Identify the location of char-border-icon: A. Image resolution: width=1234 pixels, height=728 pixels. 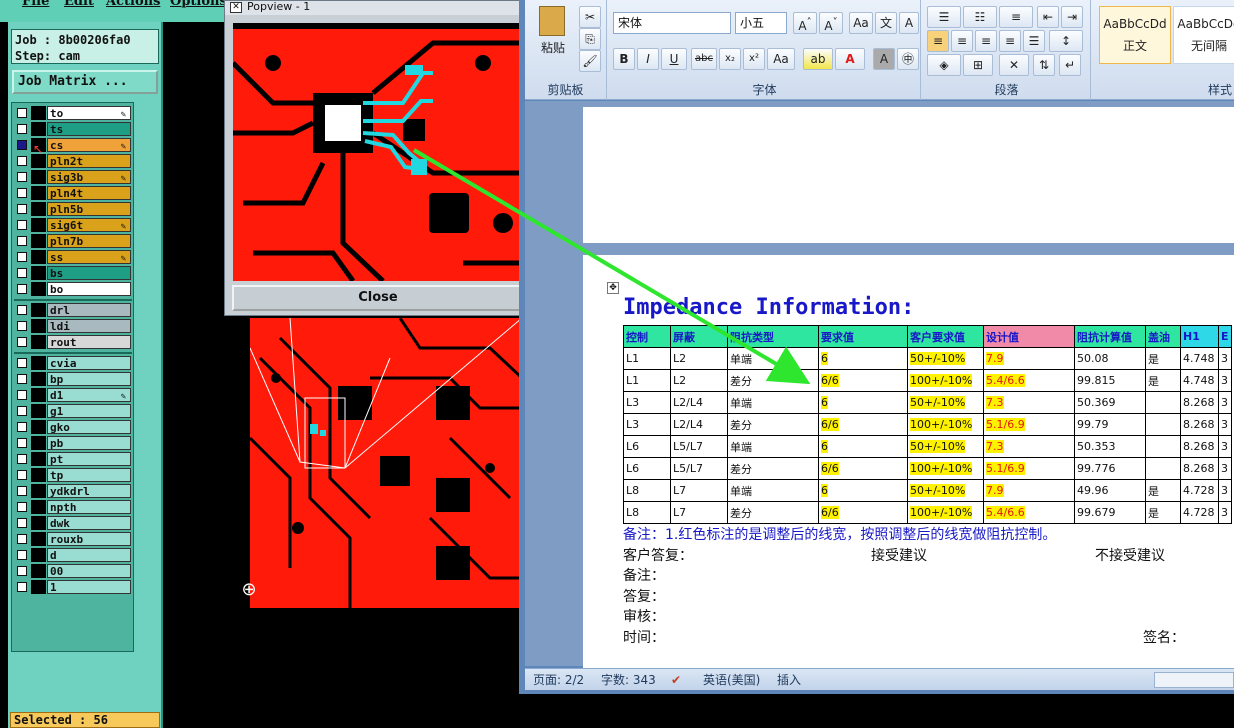
(909, 23).